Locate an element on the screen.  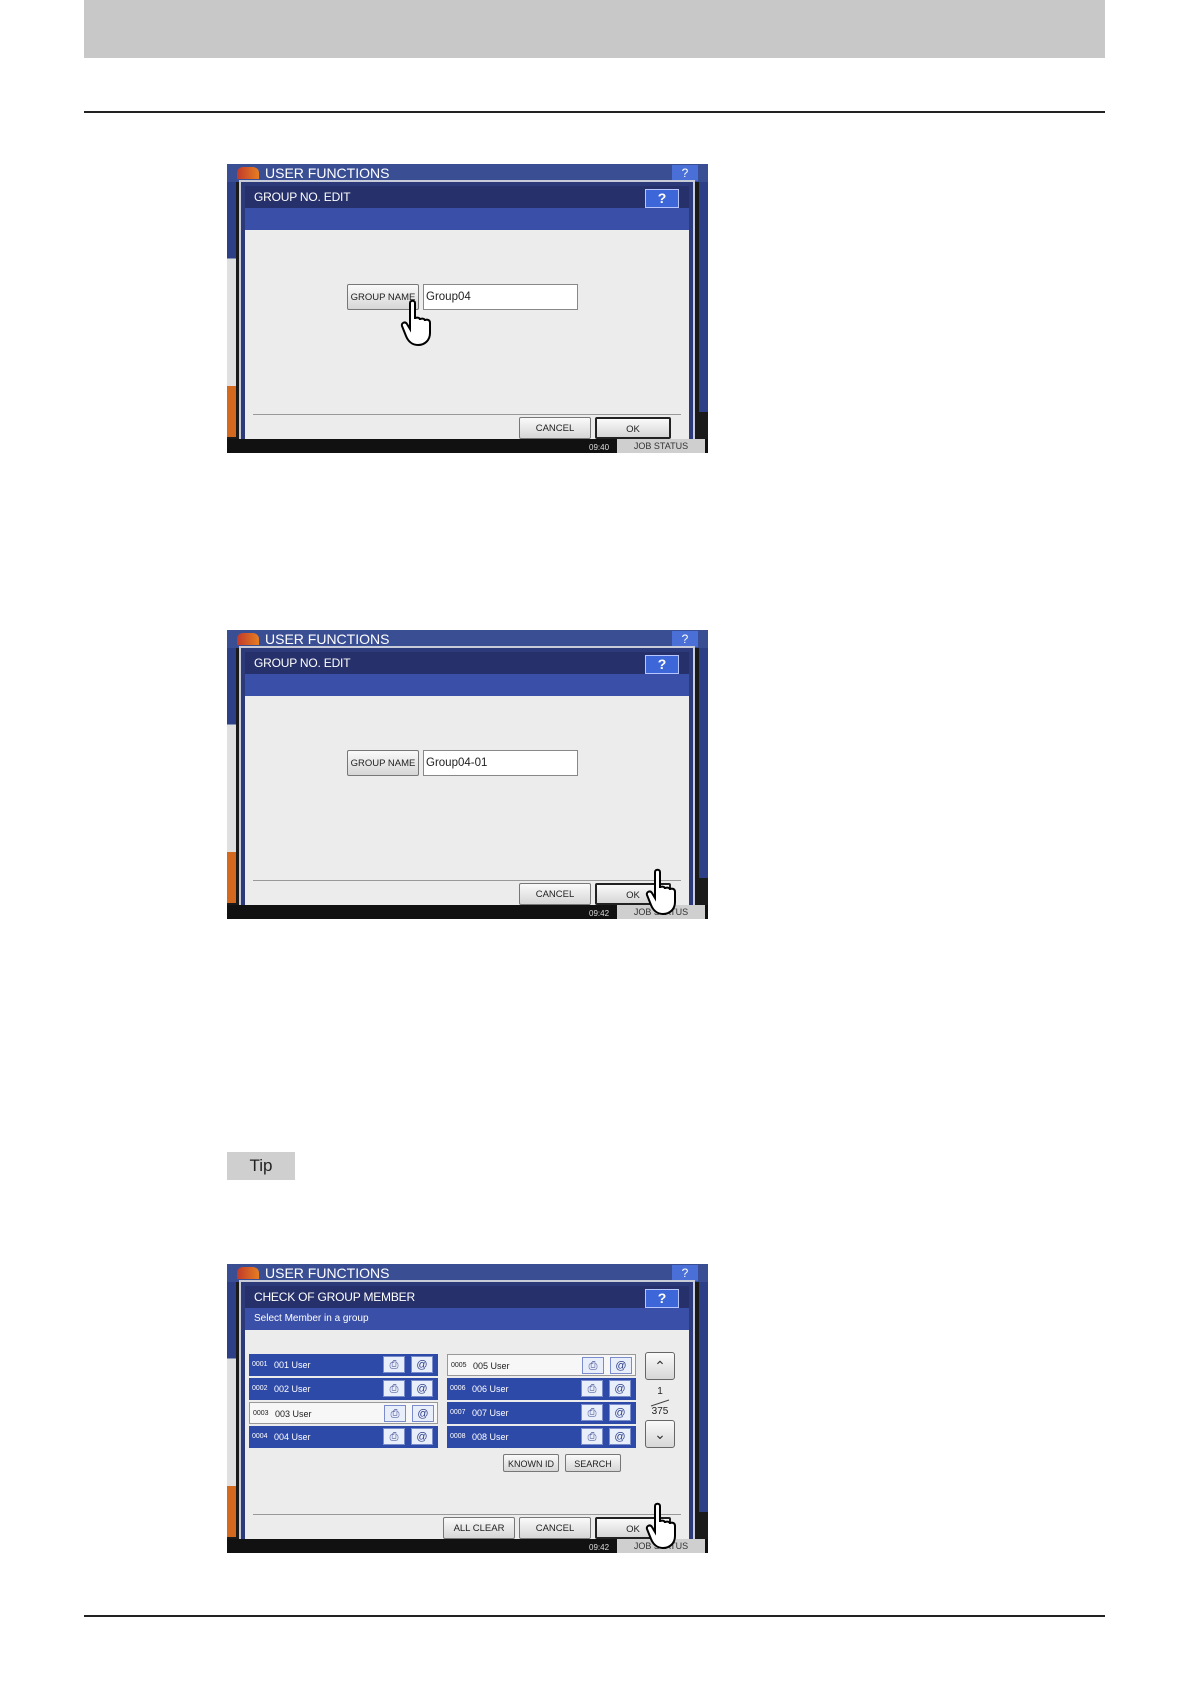
member-item: 0002 002 User ⎙ @ is located at coordinates (343, 1389).